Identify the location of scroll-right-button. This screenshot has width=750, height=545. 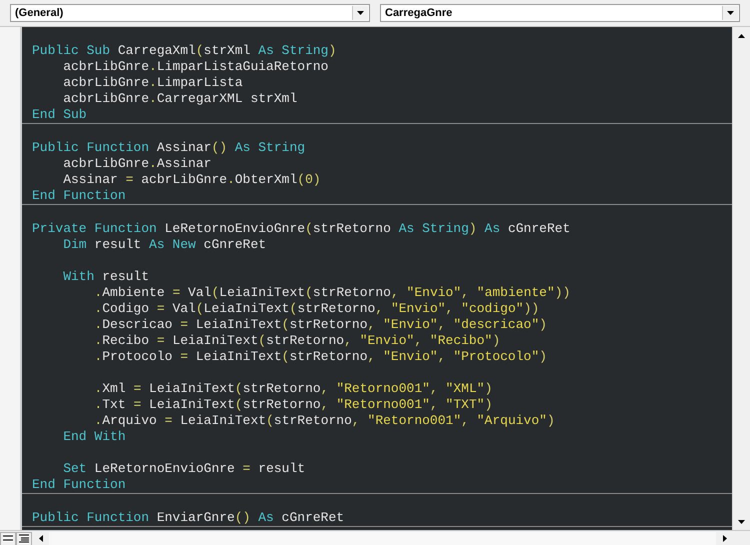
(724, 538).